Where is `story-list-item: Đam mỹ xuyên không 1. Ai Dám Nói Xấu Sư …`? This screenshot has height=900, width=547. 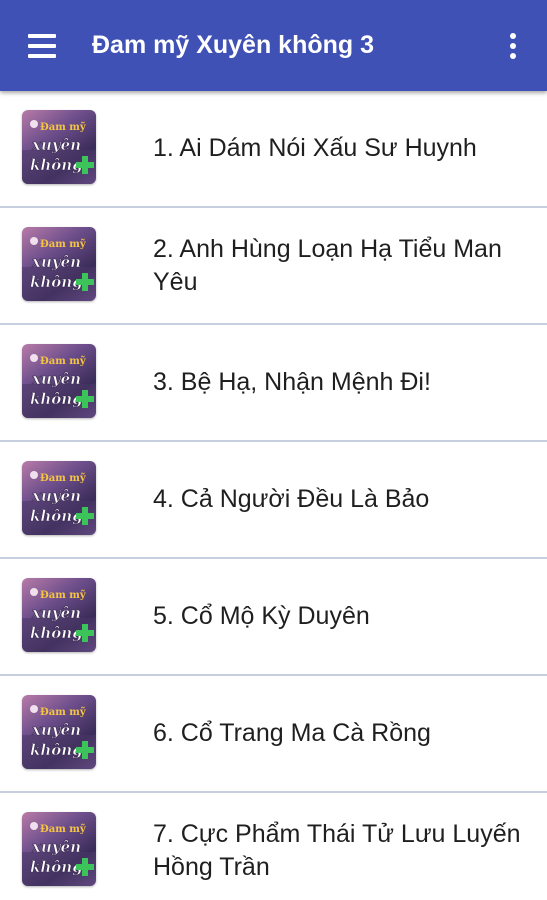
story-list-item: Đam mỹ xuyên không 1. Ai Dám Nói Xấu Sư … is located at coordinates (273, 149).